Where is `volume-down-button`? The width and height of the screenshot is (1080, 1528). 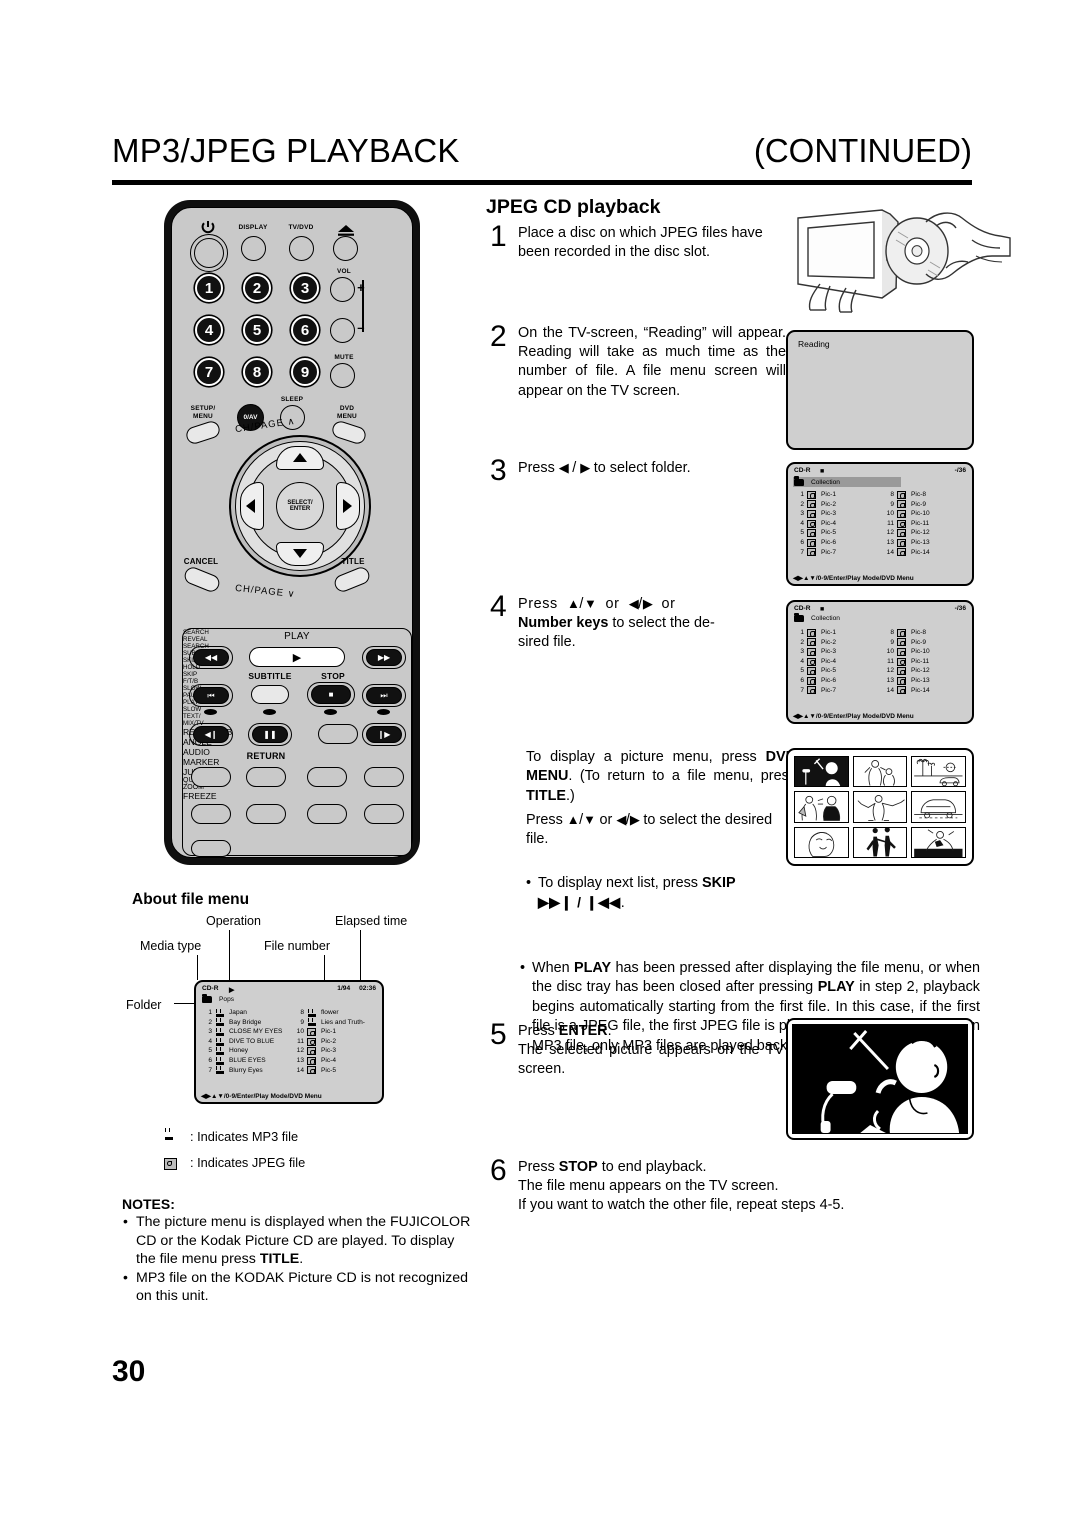 volume-down-button is located at coordinates (342, 330).